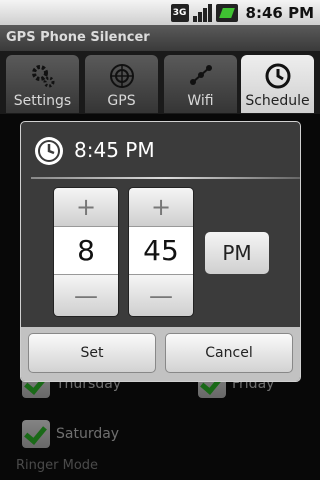 Image resolution: width=320 pixels, height=480 pixels. Describe the element at coordinates (226, 12) in the screenshot. I see `battery-icon` at that location.